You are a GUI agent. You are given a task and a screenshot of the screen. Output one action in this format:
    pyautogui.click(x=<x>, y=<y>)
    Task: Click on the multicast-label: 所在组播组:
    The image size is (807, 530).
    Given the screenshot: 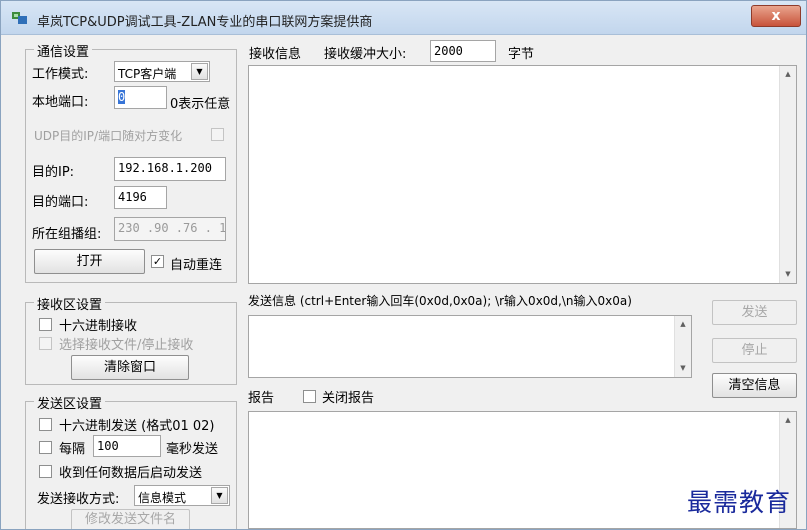 What is the action you would take?
    pyautogui.click(x=67, y=234)
    